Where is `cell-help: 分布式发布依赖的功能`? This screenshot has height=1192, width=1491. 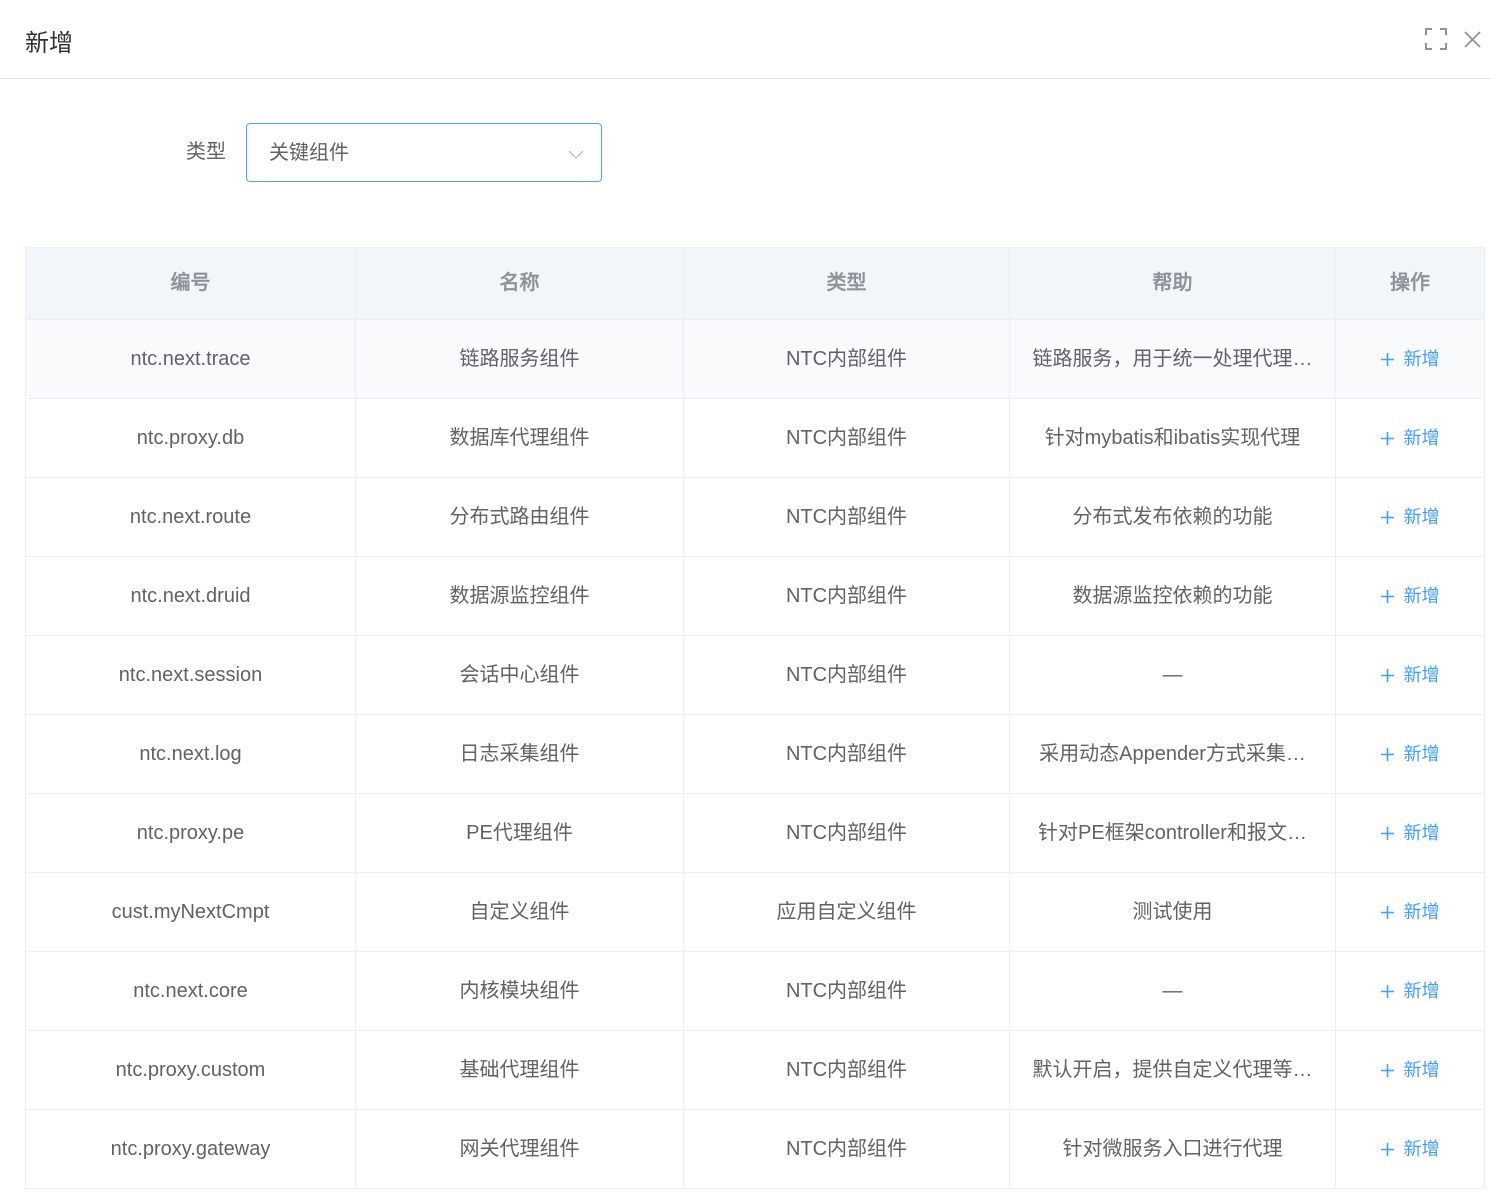
cell-help: 分布式发布依赖的功能 is located at coordinates (1173, 517).